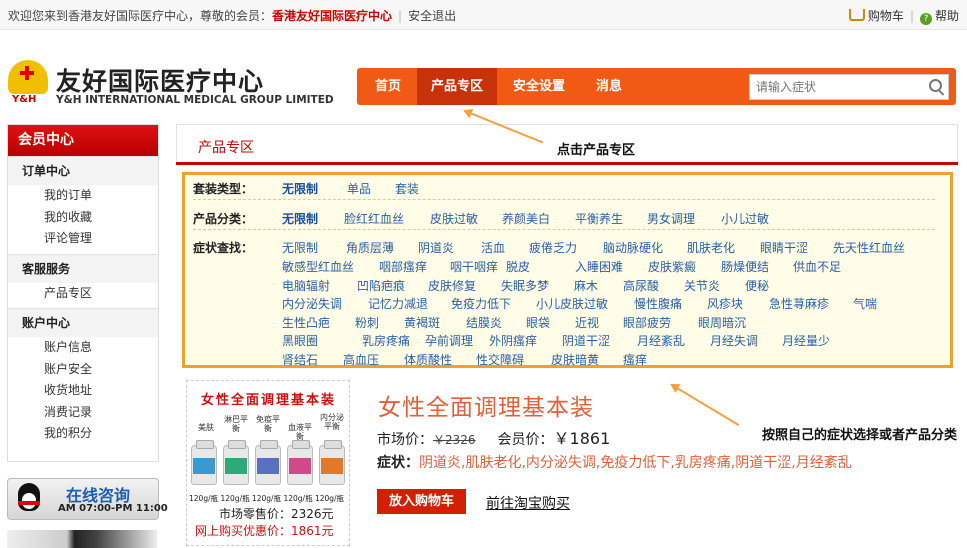 The image size is (967, 548). I want to click on filter-option: 小儿过敏, so click(745, 218).